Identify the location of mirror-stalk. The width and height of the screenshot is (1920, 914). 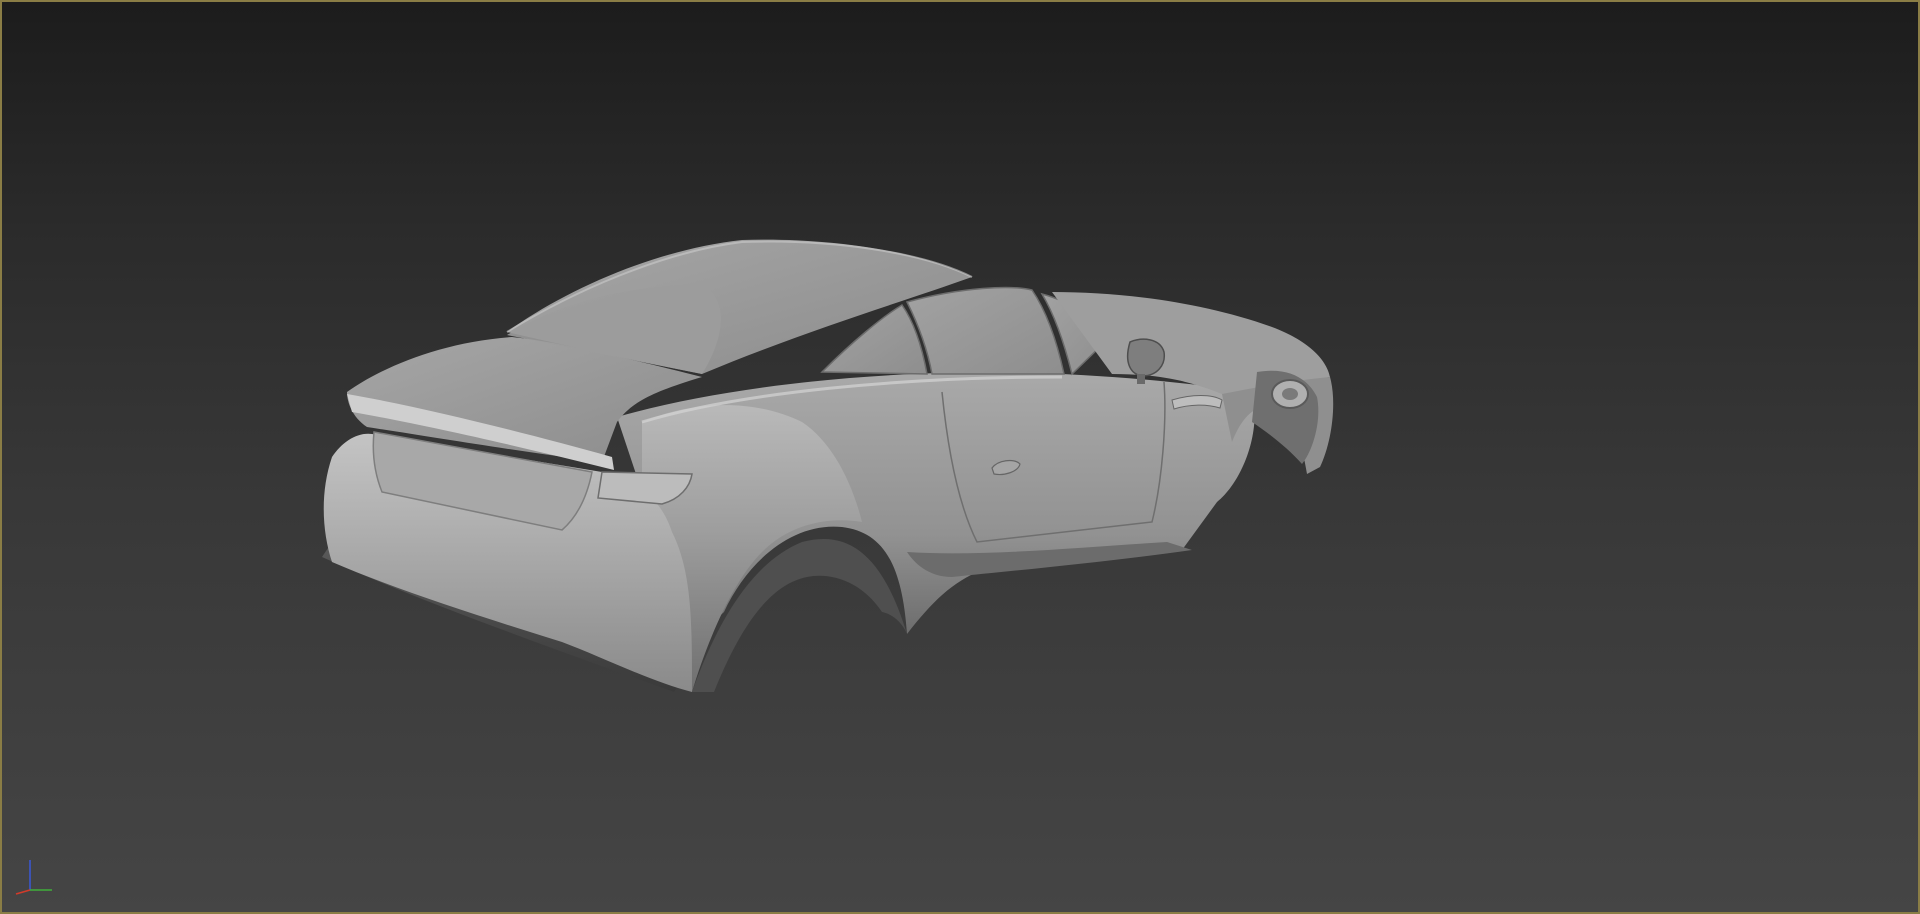
(1141, 379).